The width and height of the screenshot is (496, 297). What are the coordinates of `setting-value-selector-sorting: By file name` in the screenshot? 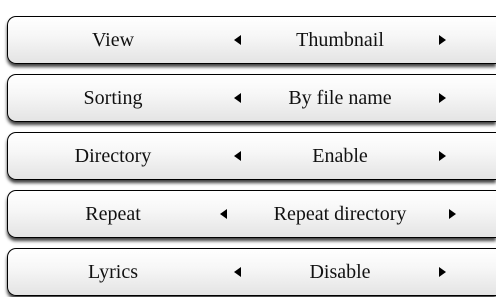 It's located at (340, 98).